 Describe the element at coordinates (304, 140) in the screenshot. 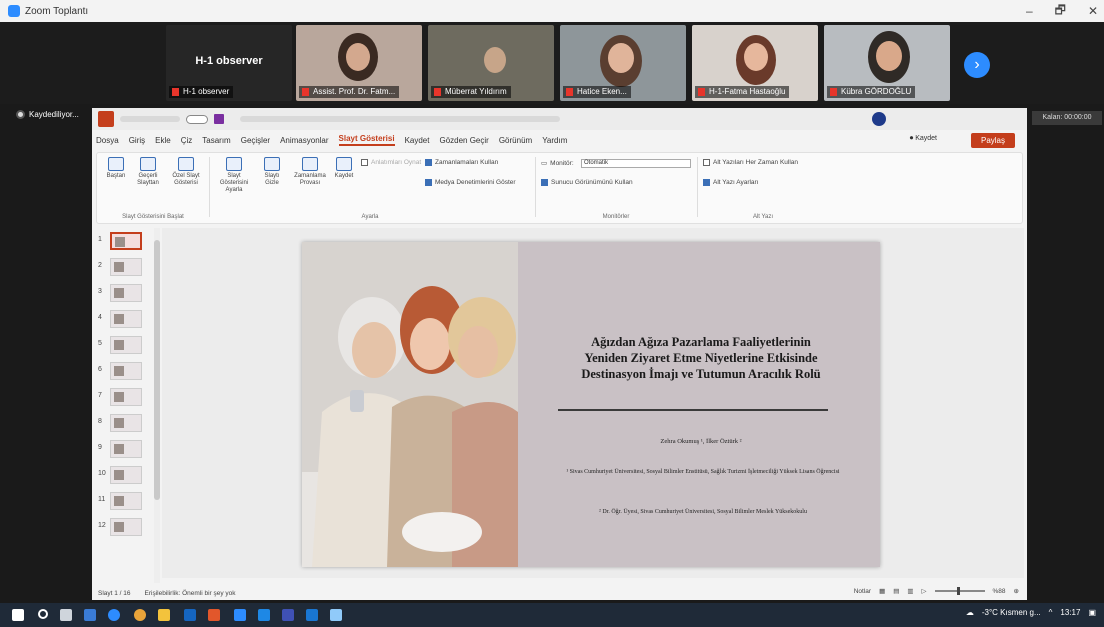

I see `tab-animasyonlar: Animasyonlar` at that location.